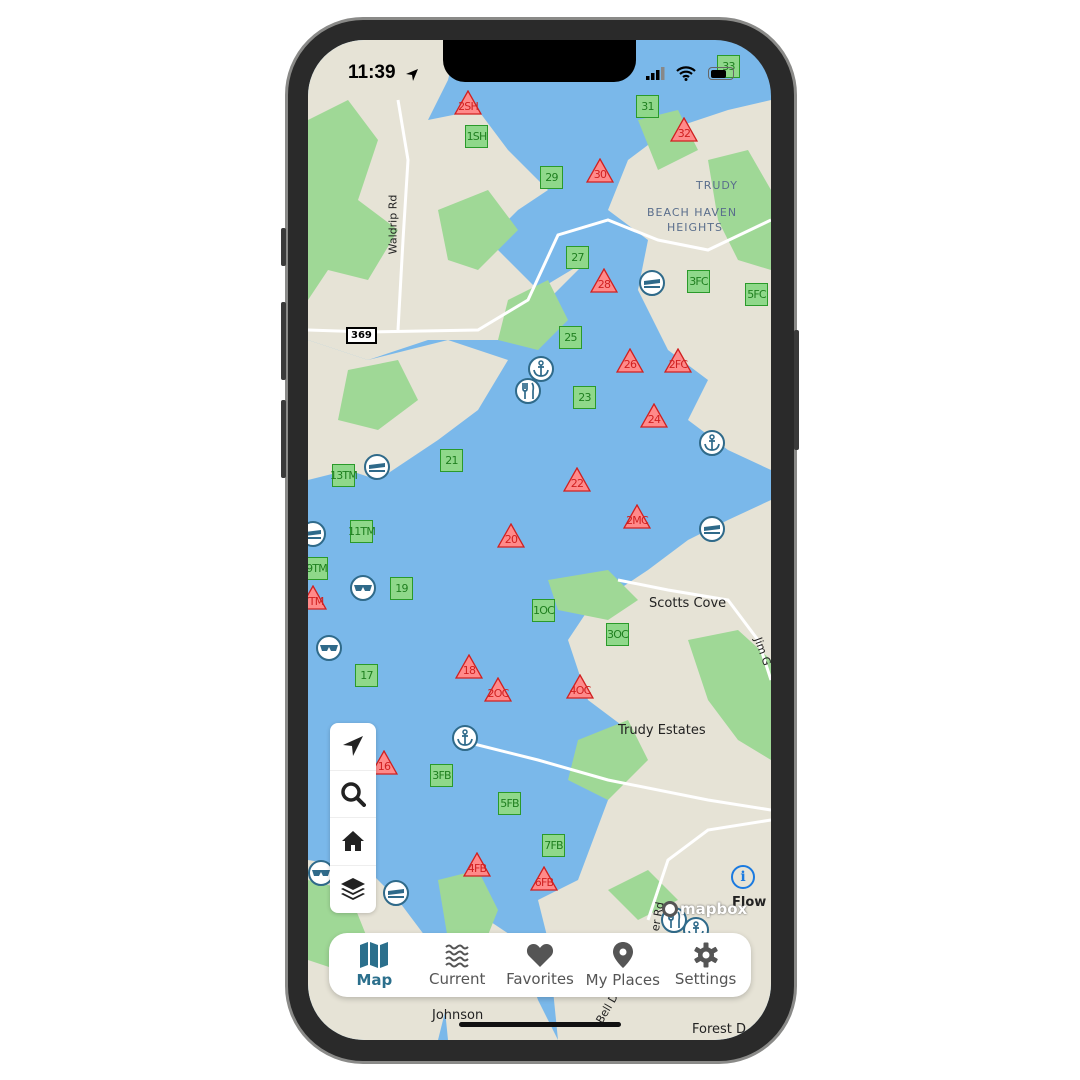 This screenshot has height=1080, width=1080. I want to click on red-marker: 2MC, so click(637, 516).